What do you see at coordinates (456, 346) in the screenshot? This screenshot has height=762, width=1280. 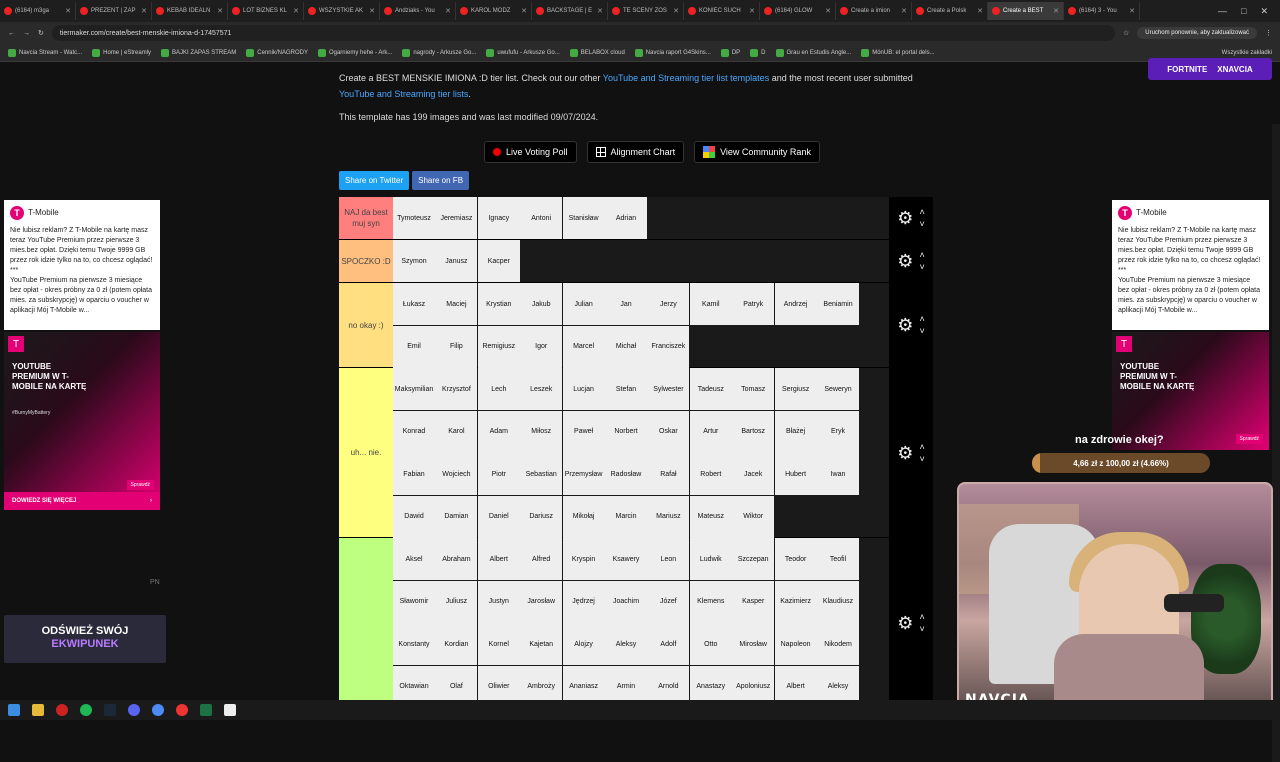 I see `tier-item: Filip` at bounding box center [456, 346].